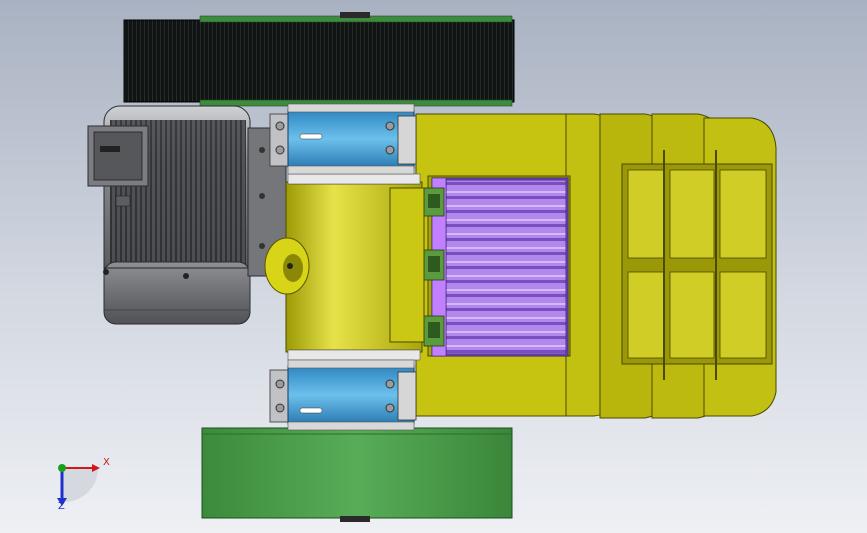 The image size is (867, 533). What do you see at coordinates (343, 139) in the screenshot?
I see `top-bearing-block` at bounding box center [343, 139].